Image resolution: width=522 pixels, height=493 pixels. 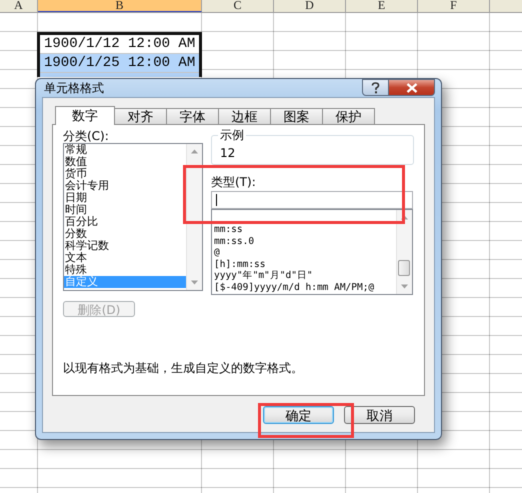 What do you see at coordinates (304, 287) in the screenshot?
I see `format-item: [$-409]yyyy/m/d h:mm AM/PM;@` at bounding box center [304, 287].